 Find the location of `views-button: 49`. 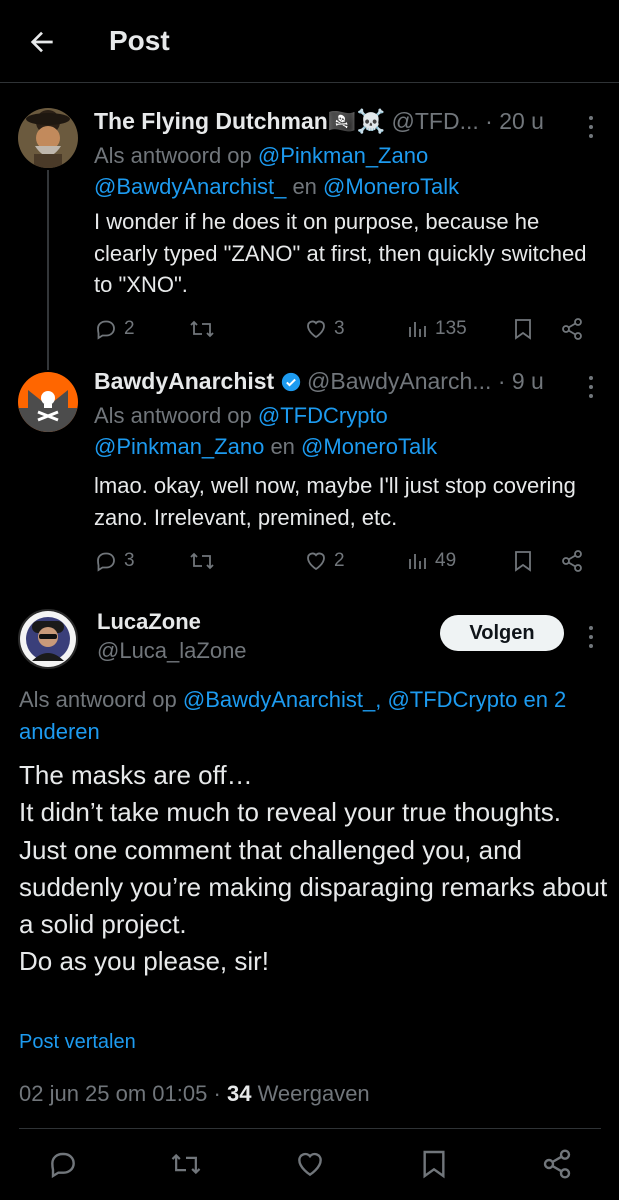

views-button: 49 is located at coordinates (431, 561).